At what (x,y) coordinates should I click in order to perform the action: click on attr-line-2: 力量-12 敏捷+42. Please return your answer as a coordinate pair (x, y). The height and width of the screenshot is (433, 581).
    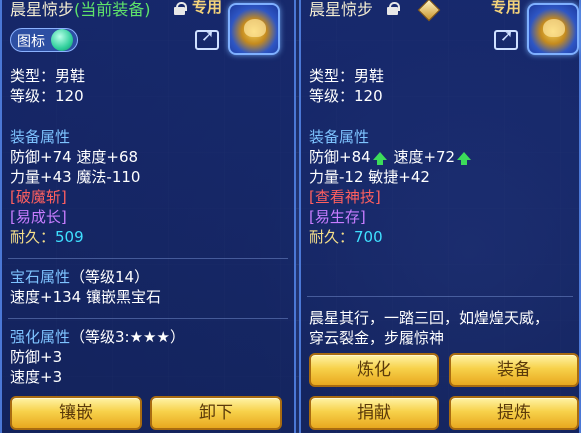
    Looking at the image, I should click on (369, 177).